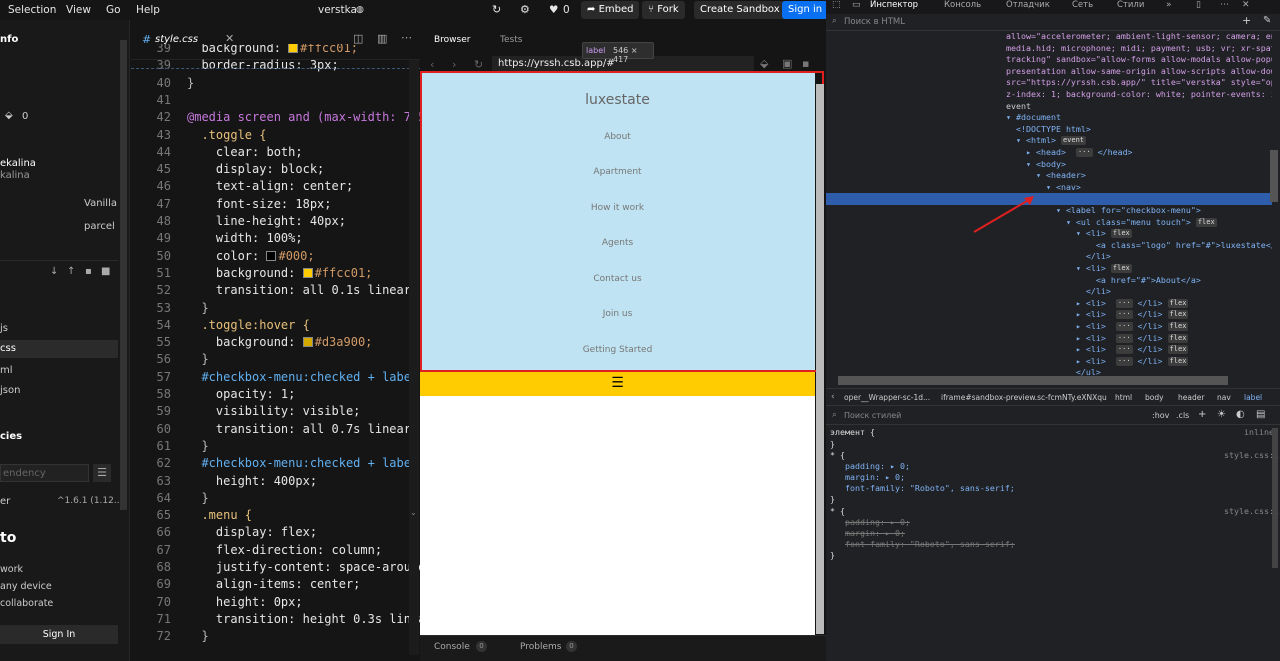 The height and width of the screenshot is (661, 1280). I want to click on dom-horizontal-scrollbar, so click(1033, 380).